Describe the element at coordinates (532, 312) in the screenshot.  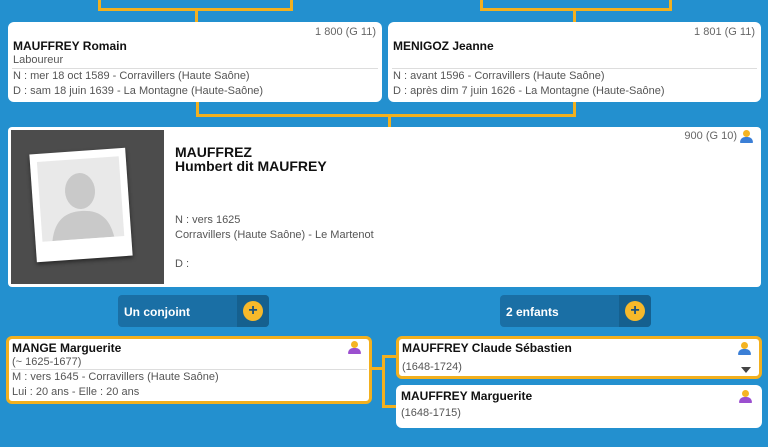
I see `children-button-label: 2 enfants` at that location.